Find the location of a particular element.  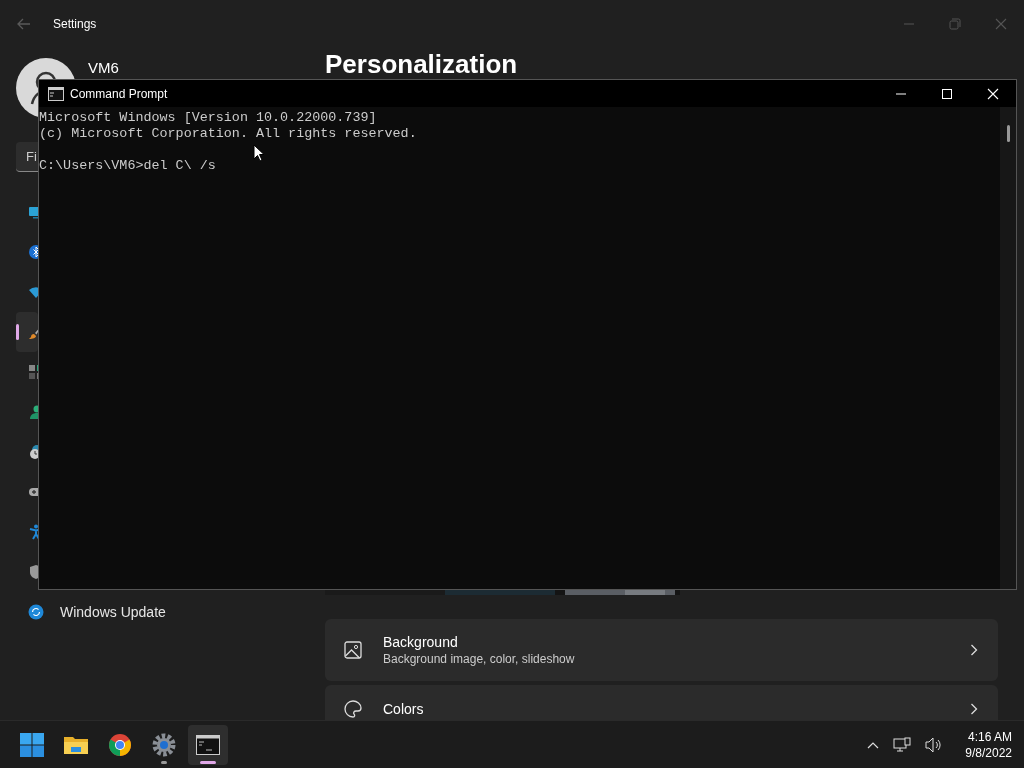

sync-icon is located at coordinates (36, 612).